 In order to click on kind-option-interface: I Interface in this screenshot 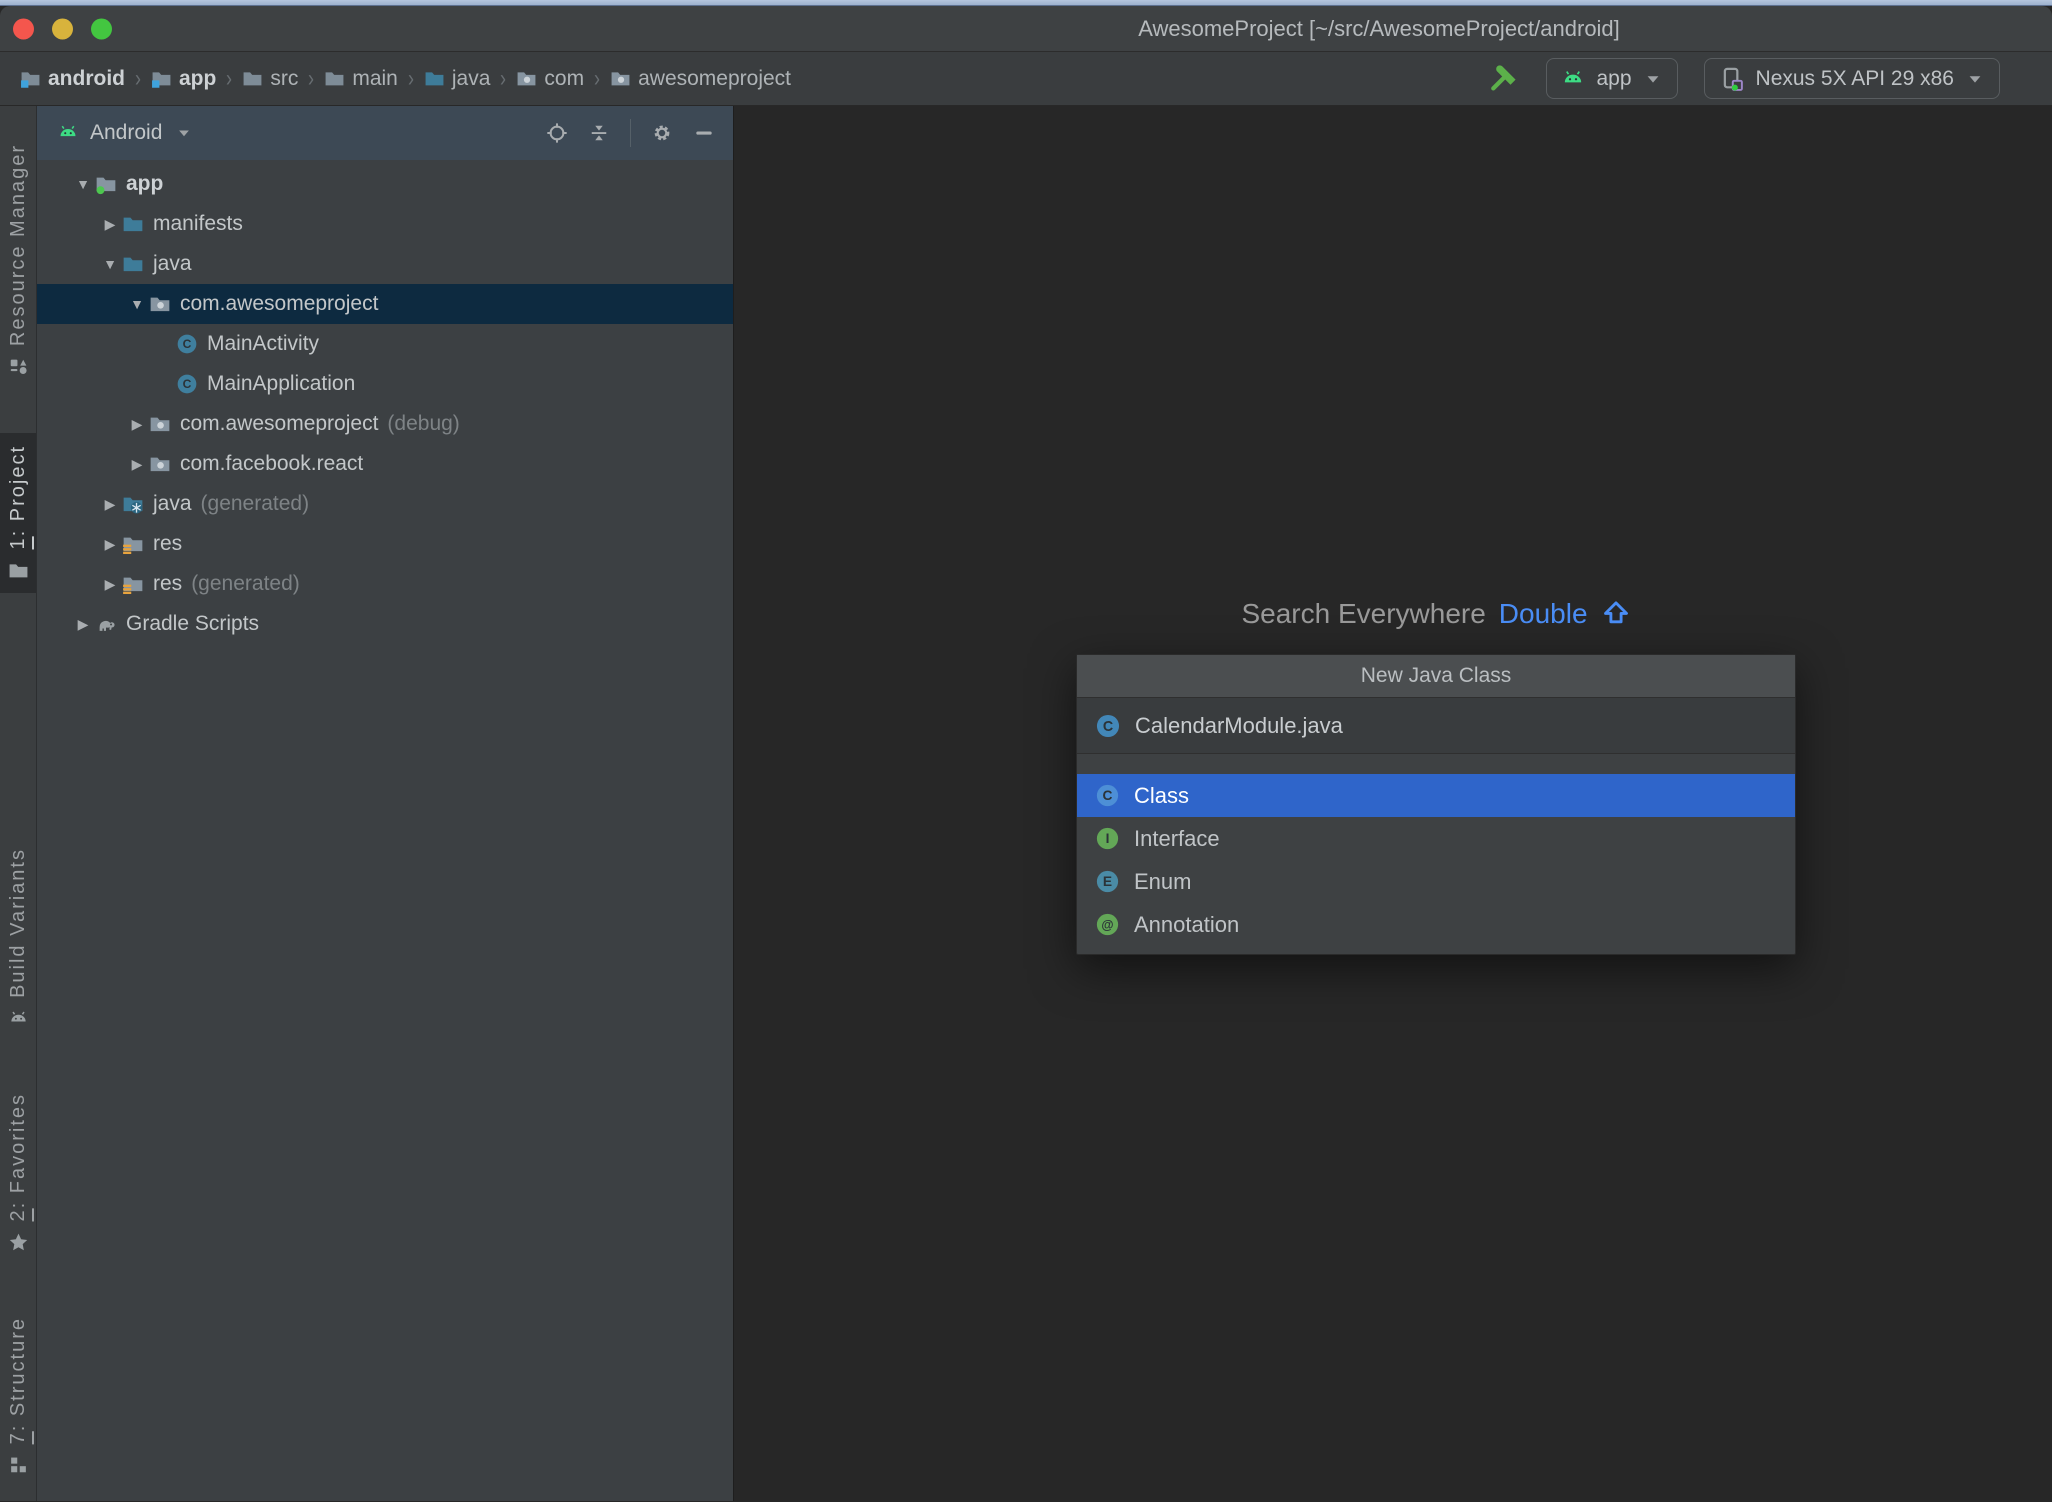, I will do `click(1436, 838)`.